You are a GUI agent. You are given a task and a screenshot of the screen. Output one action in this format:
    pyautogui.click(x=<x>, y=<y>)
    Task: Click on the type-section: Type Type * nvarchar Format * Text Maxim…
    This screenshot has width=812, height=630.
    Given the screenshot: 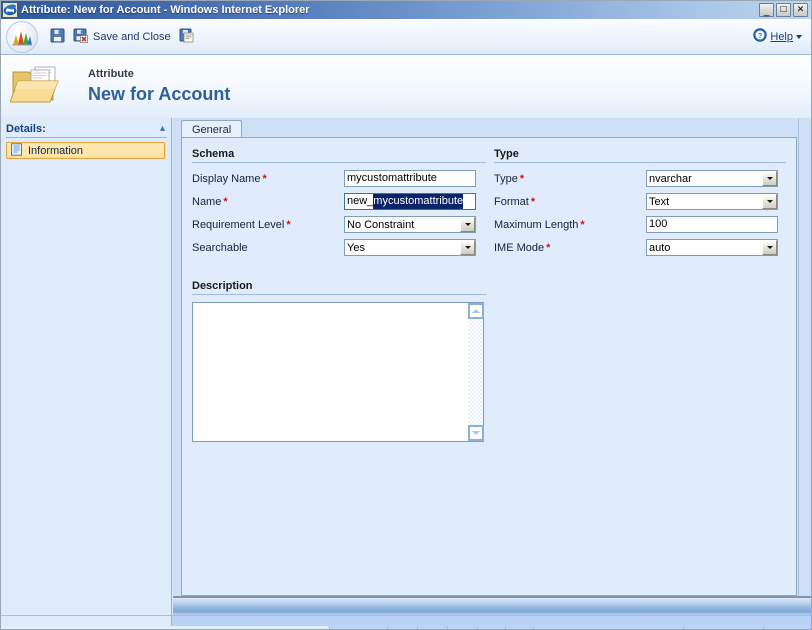 What is the action you would take?
    pyautogui.click(x=640, y=205)
    